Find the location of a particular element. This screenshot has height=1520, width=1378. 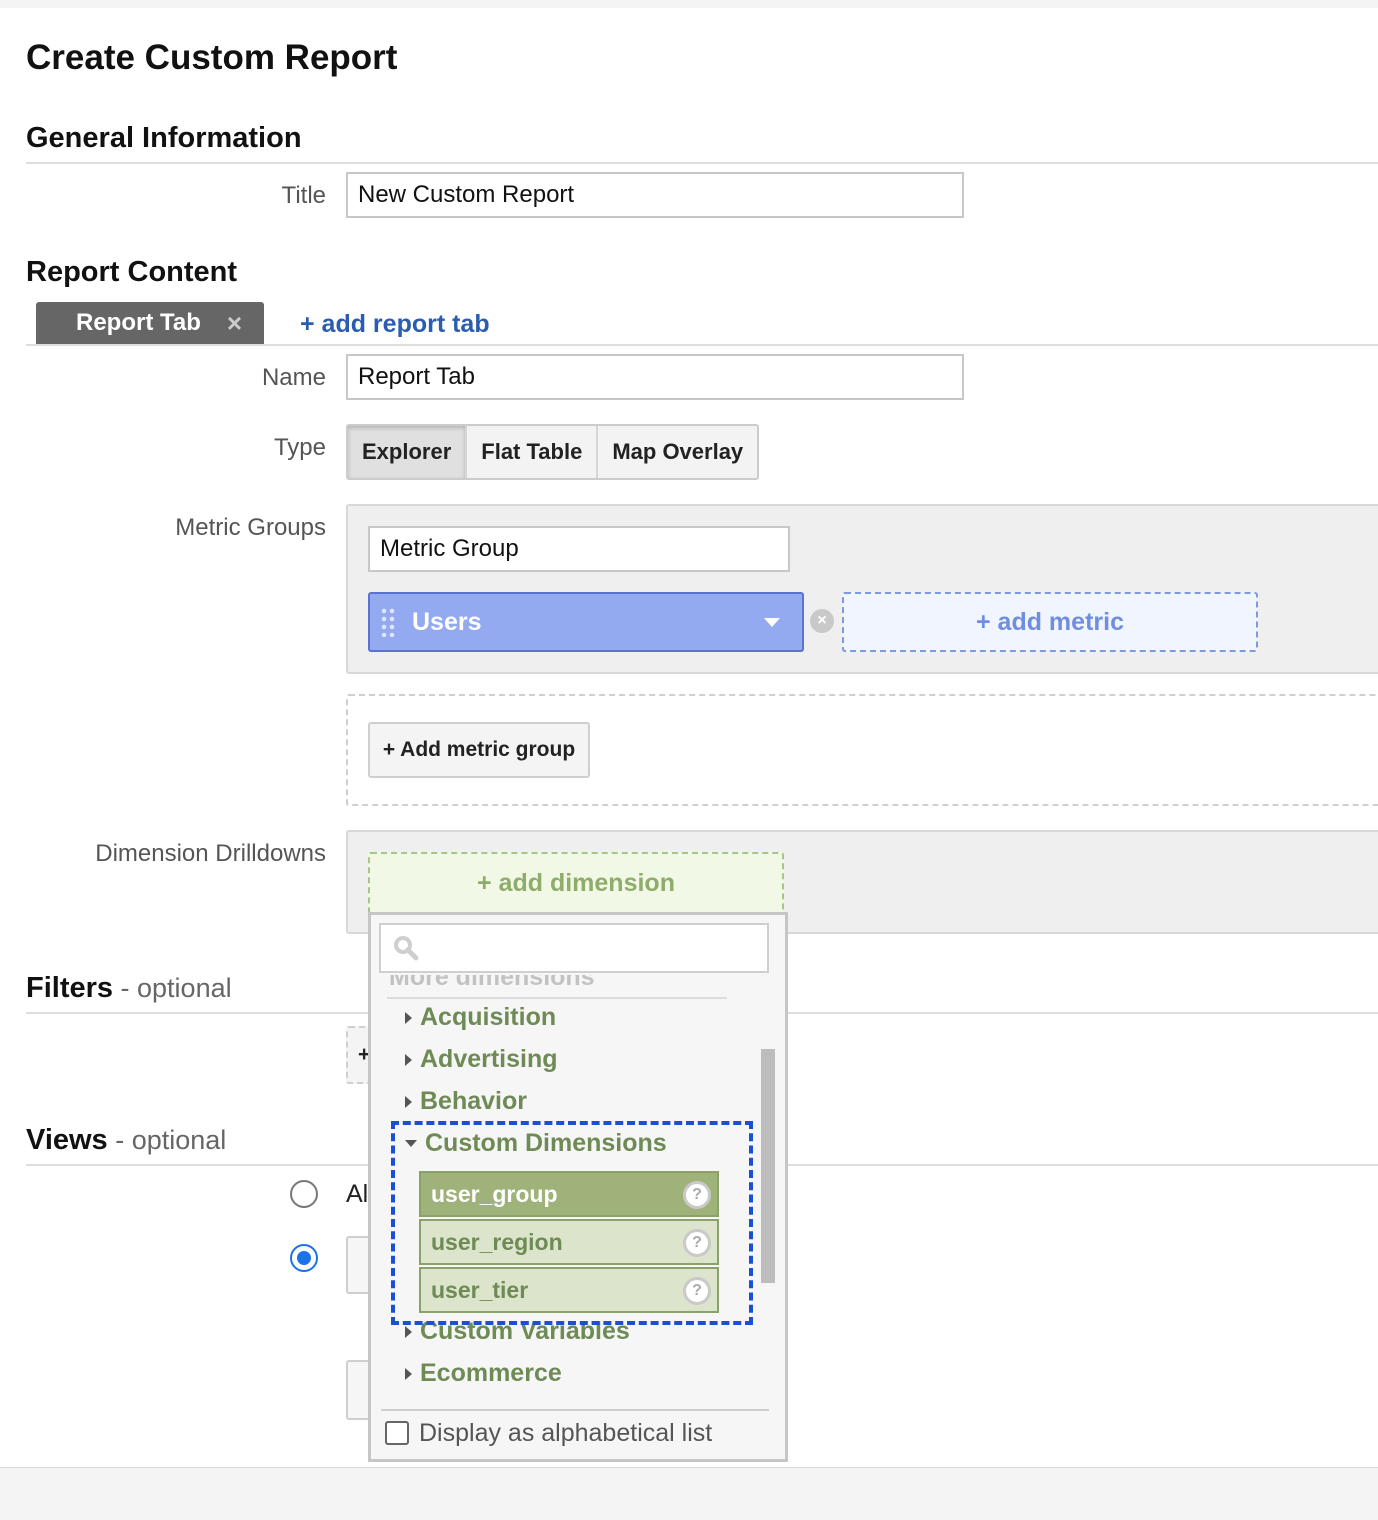

views-heading: Views - optional is located at coordinates (126, 1140).